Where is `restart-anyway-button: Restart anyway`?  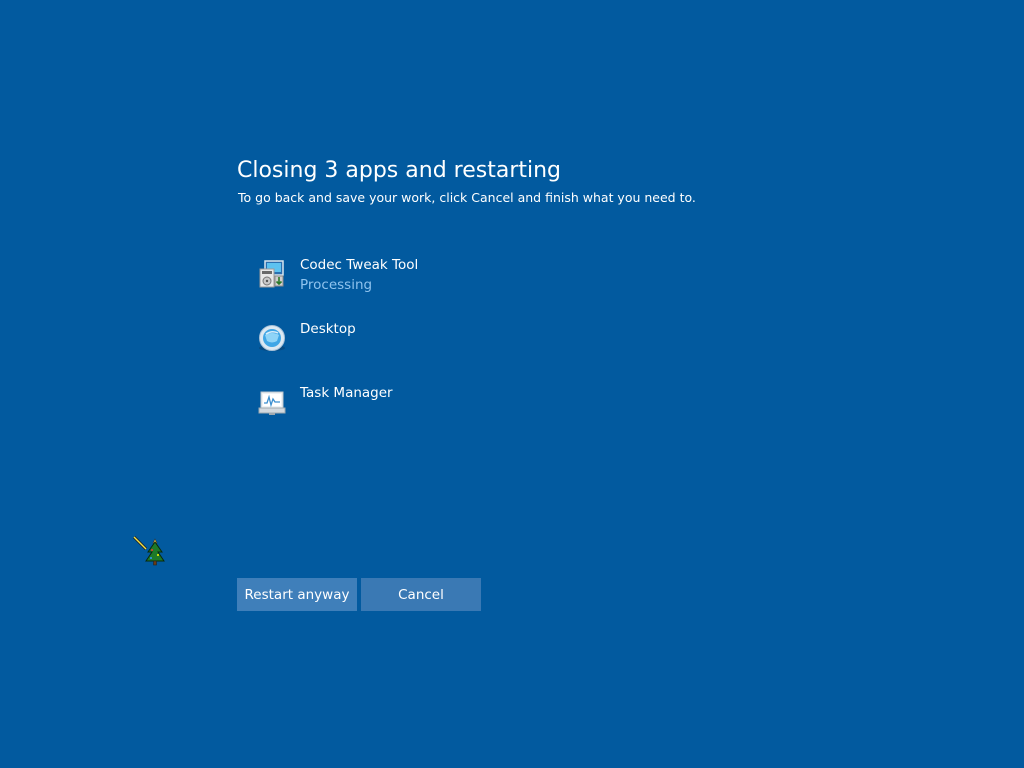
restart-anyway-button: Restart anyway is located at coordinates (297, 594).